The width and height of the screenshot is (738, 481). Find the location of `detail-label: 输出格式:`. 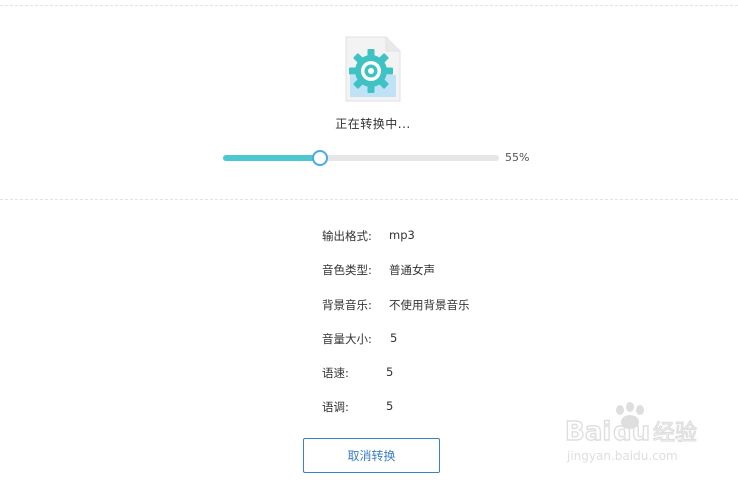

detail-label: 输出格式: is located at coordinates (347, 236).